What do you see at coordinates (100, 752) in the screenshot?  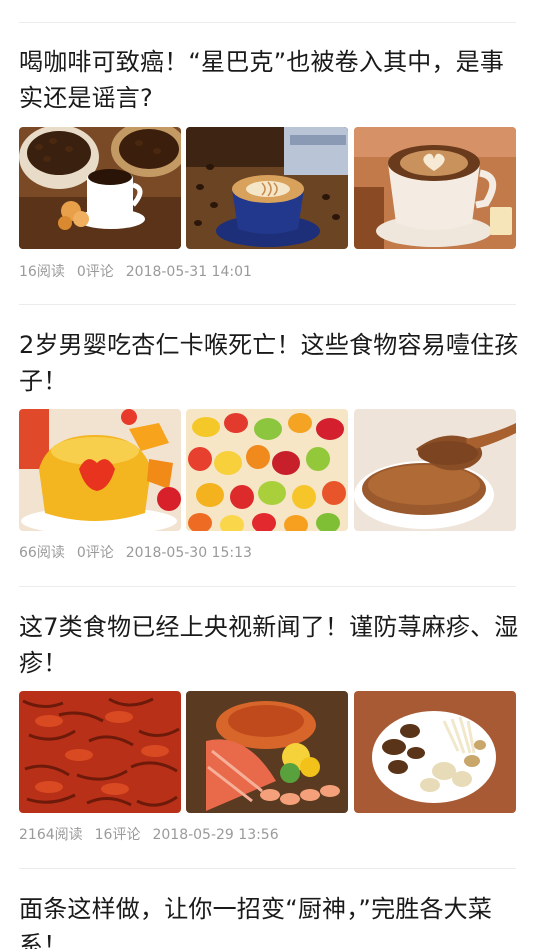 I see `crayfish-pile-photo` at bounding box center [100, 752].